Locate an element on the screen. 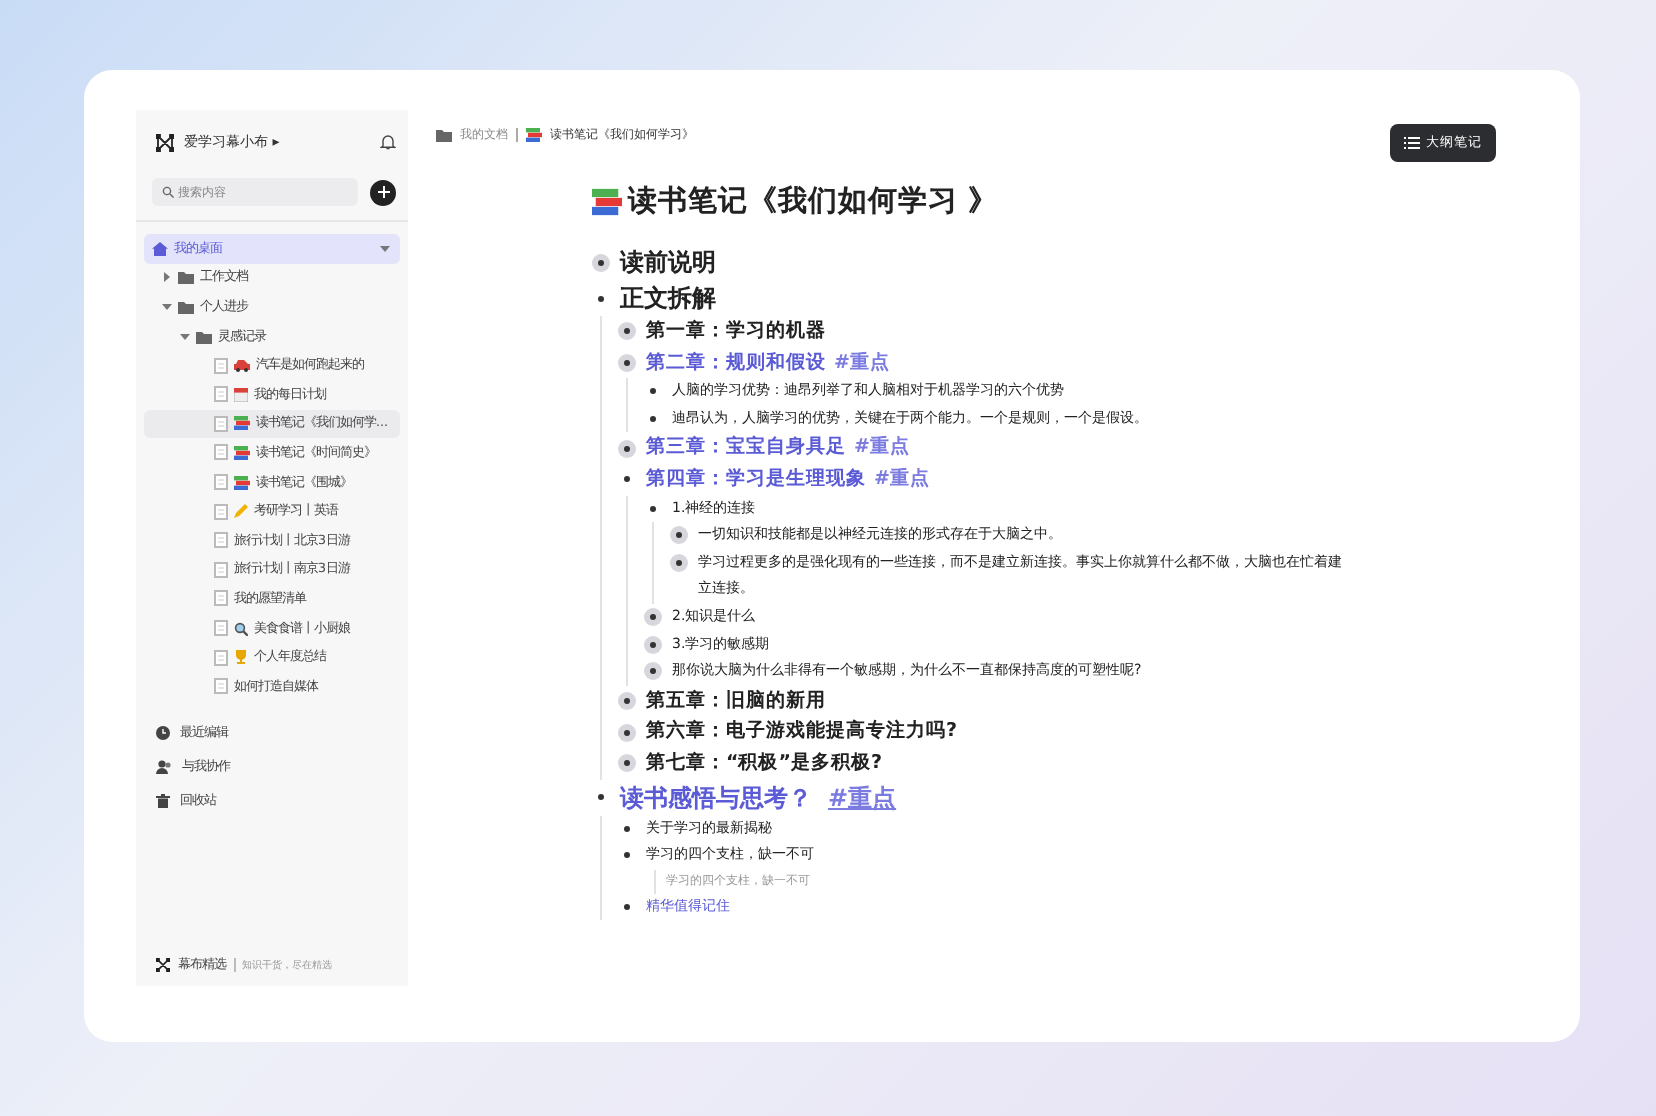 The image size is (1656, 1116). search-icon is located at coordinates (168, 192).